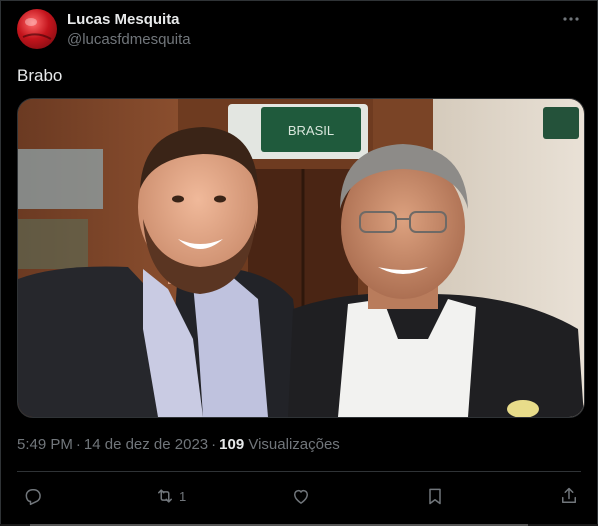 Image resolution: width=598 pixels, height=526 pixels. I want to click on bookmark-button, so click(437, 496).